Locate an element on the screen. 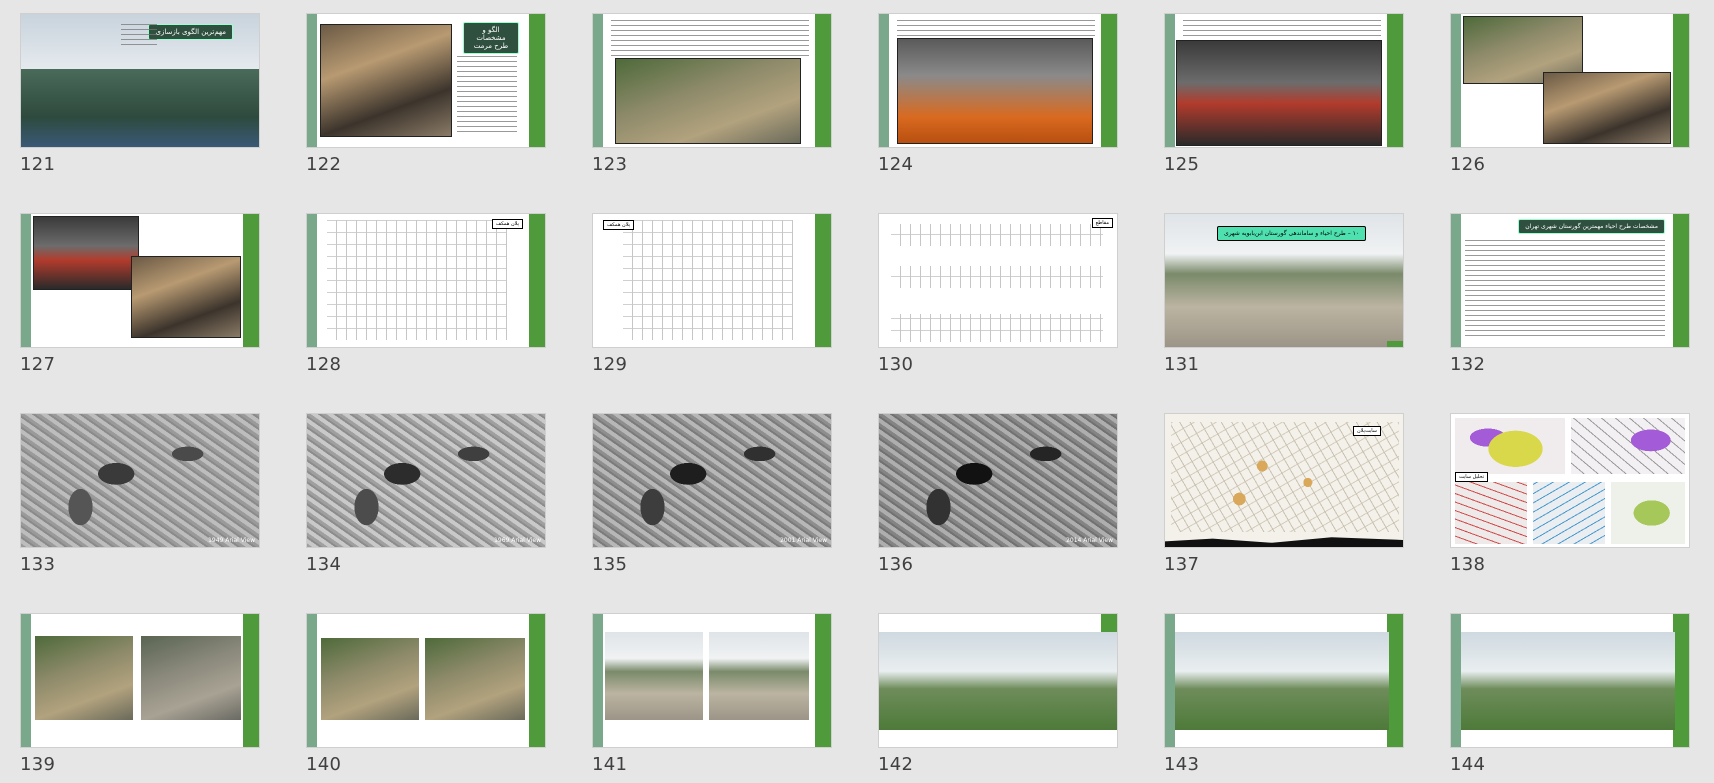  drawing-label: سایت‌پلان is located at coordinates (1366, 431).